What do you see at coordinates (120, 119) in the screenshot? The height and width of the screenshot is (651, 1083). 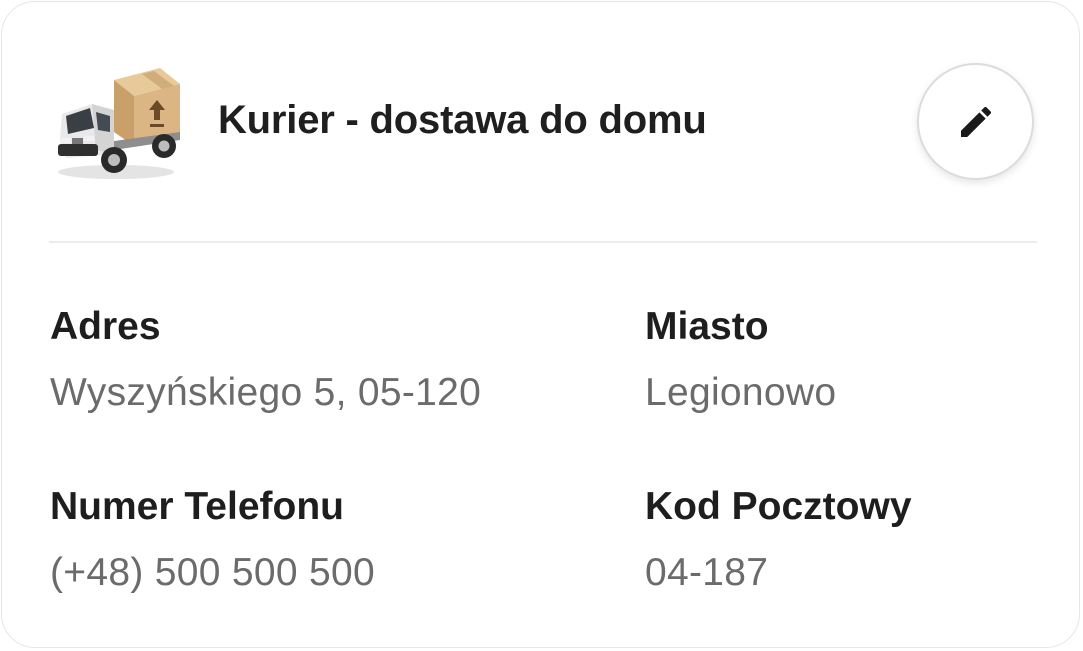 I see `delivery-truck-icon` at bounding box center [120, 119].